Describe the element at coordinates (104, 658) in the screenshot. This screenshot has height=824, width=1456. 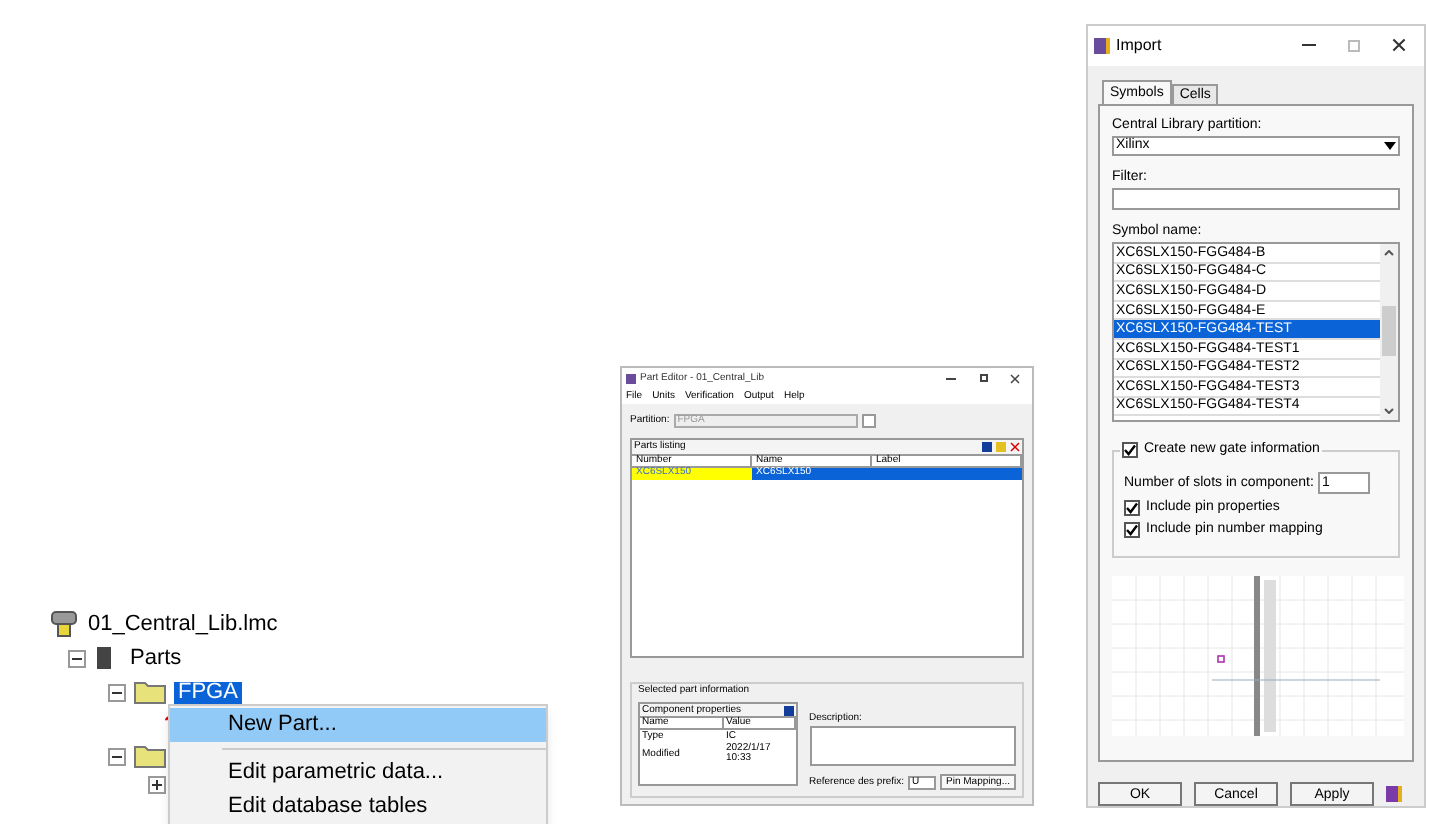
I see `chip-icon` at that location.